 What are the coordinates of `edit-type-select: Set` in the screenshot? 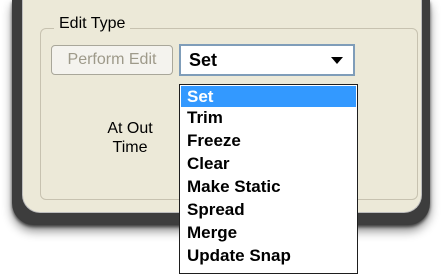 It's located at (267, 60).